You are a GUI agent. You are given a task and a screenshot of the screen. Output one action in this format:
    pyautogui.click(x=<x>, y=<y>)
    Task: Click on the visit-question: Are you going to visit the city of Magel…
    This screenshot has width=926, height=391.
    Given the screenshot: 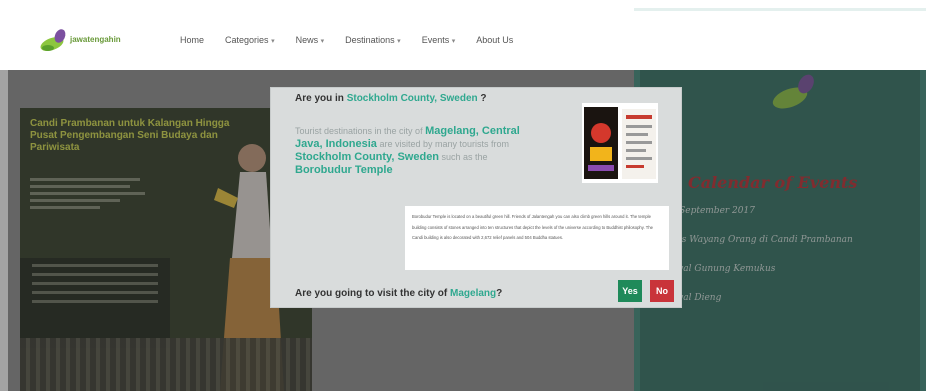 What is the action you would take?
    pyautogui.click(x=398, y=293)
    